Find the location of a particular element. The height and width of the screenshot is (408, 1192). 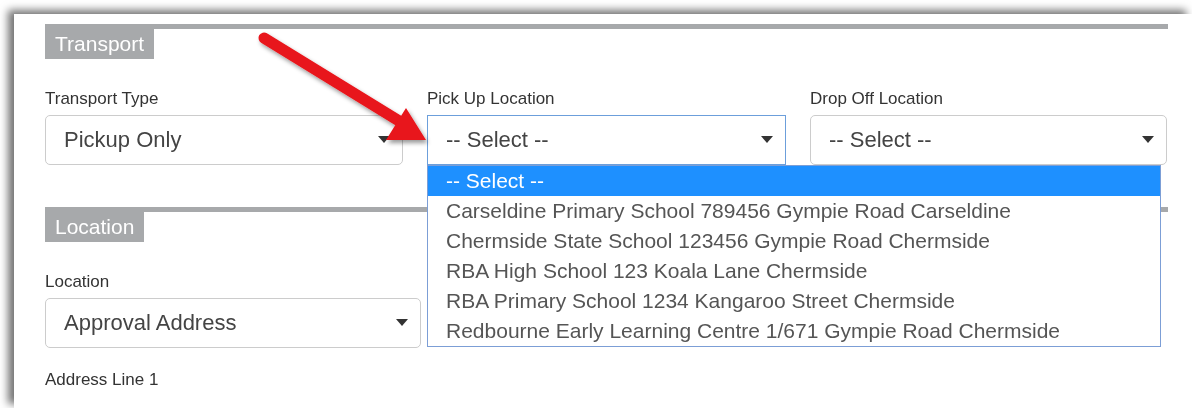

dropdown-option: Redbourne Early Learning Centre 1/671 Gympie Road Chermside is located at coordinates (794, 331).